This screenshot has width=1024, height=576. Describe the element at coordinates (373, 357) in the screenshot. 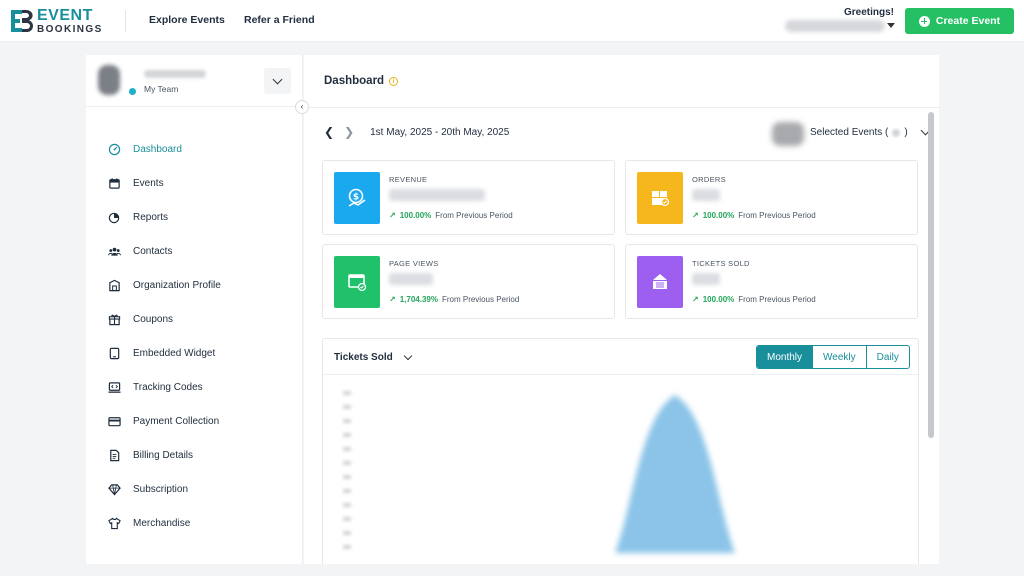

I see `chart-title-dropdown: Tickets Sold` at that location.